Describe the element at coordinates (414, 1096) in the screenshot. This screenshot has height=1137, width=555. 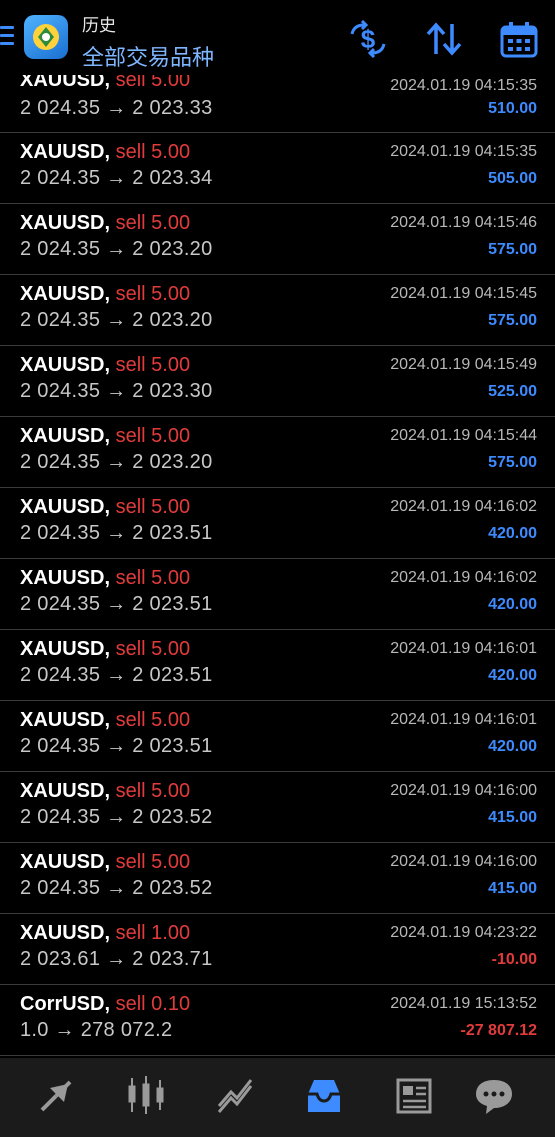
I see `news-icon` at that location.